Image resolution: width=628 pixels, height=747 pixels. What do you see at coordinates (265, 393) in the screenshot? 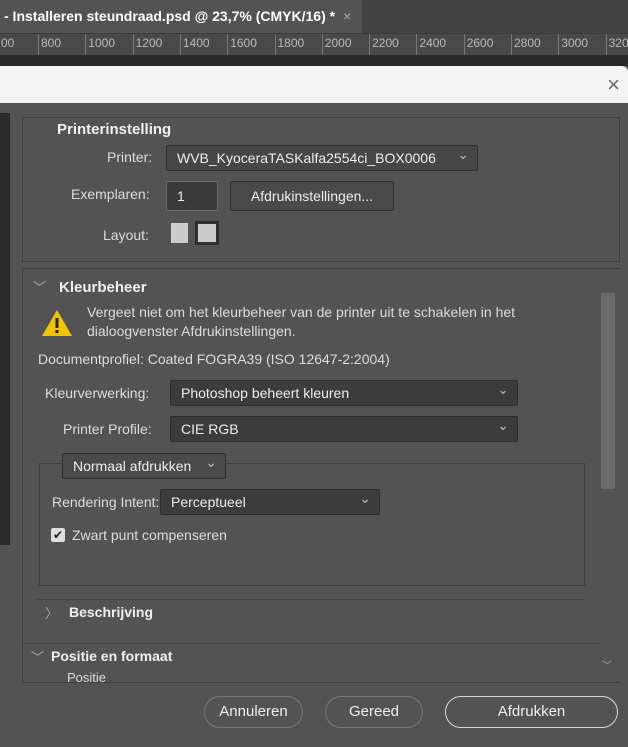
I see `color-handling-value: Photoshop beheert kleuren` at bounding box center [265, 393].